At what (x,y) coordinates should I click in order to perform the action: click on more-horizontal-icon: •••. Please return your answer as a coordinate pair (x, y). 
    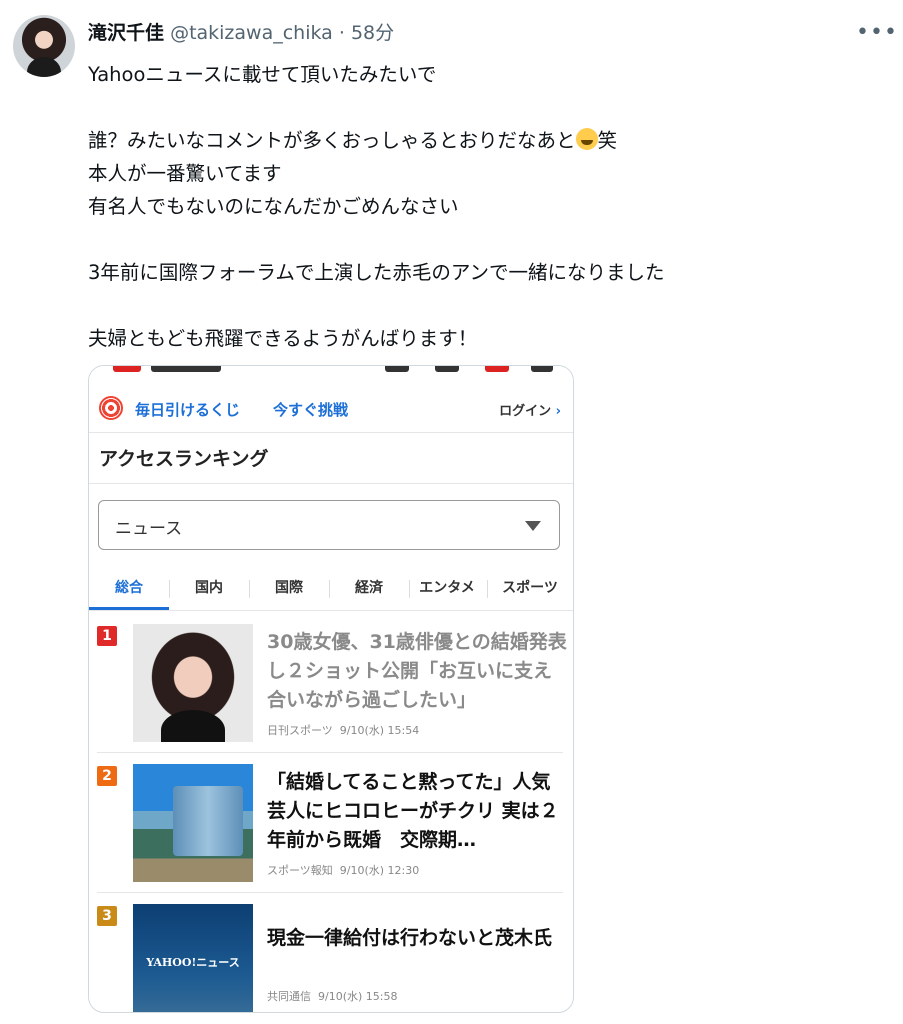
    Looking at the image, I should click on (876, 33).